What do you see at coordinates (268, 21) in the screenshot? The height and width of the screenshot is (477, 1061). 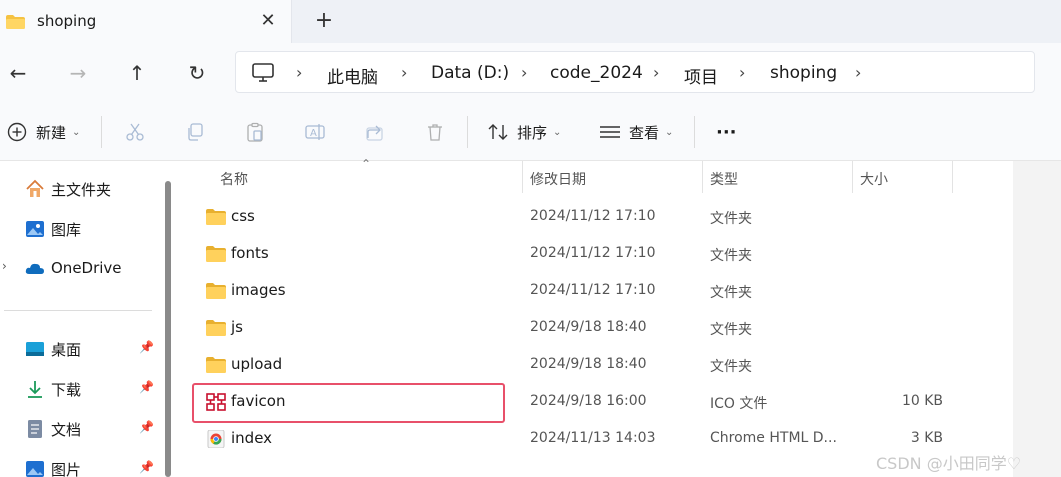 I see `close-icon: ✕` at bounding box center [268, 21].